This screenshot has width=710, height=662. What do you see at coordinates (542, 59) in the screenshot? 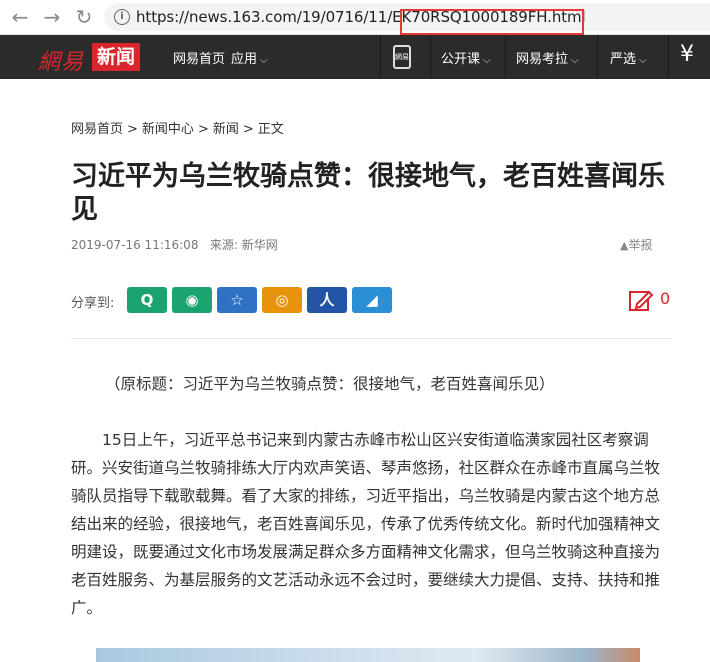
I see `nav-kaola-label: 网易考拉` at bounding box center [542, 59].